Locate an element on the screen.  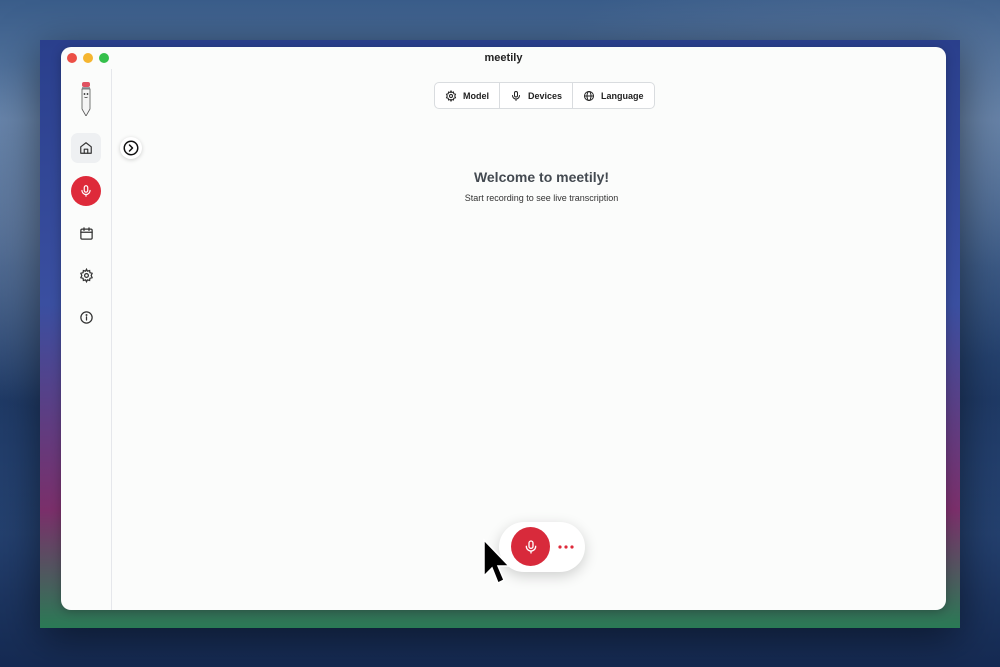
more-dots-icon is located at coordinates (566, 547).